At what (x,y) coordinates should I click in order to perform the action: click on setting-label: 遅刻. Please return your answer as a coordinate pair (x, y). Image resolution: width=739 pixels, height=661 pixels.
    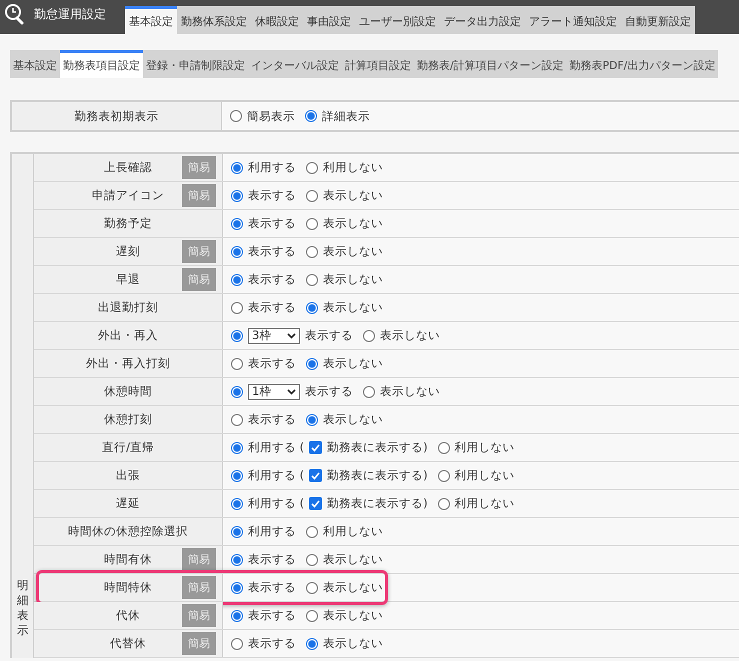
    Looking at the image, I should click on (128, 251).